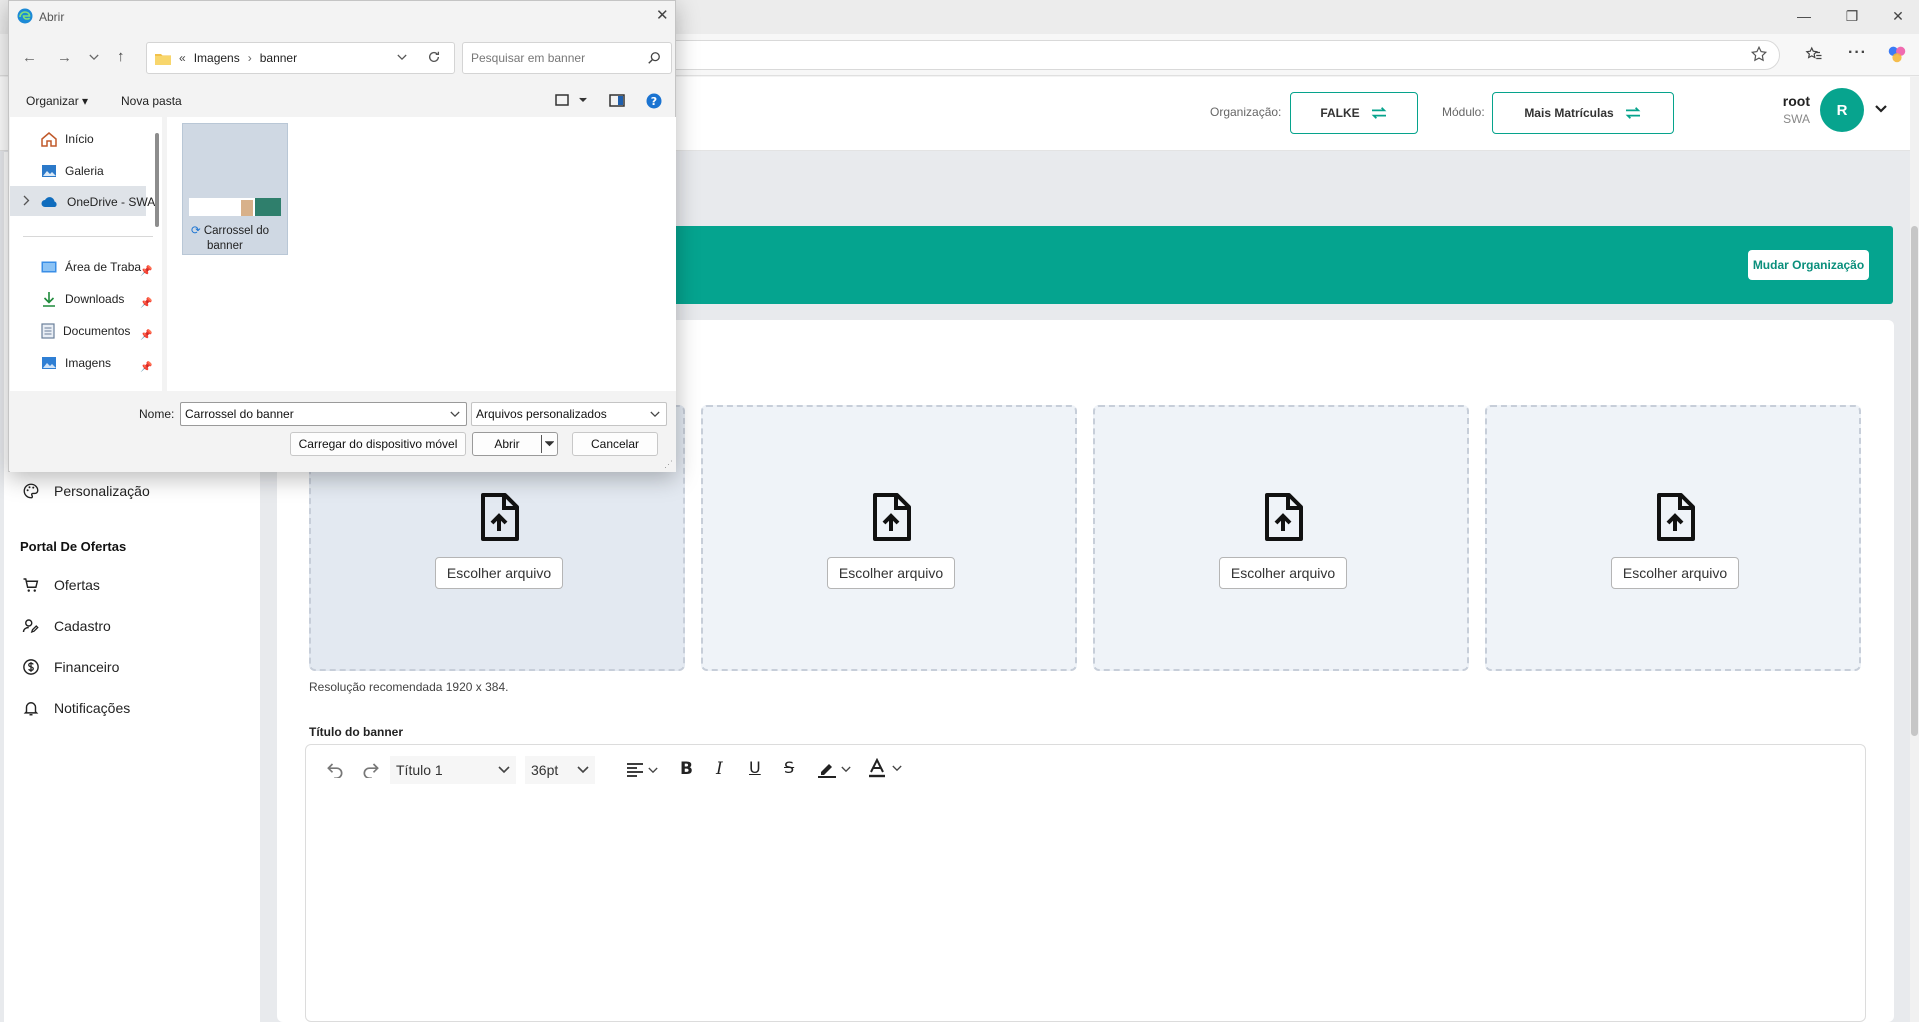  Describe the element at coordinates (827, 771) in the screenshot. I see `highlighter-icon` at that location.